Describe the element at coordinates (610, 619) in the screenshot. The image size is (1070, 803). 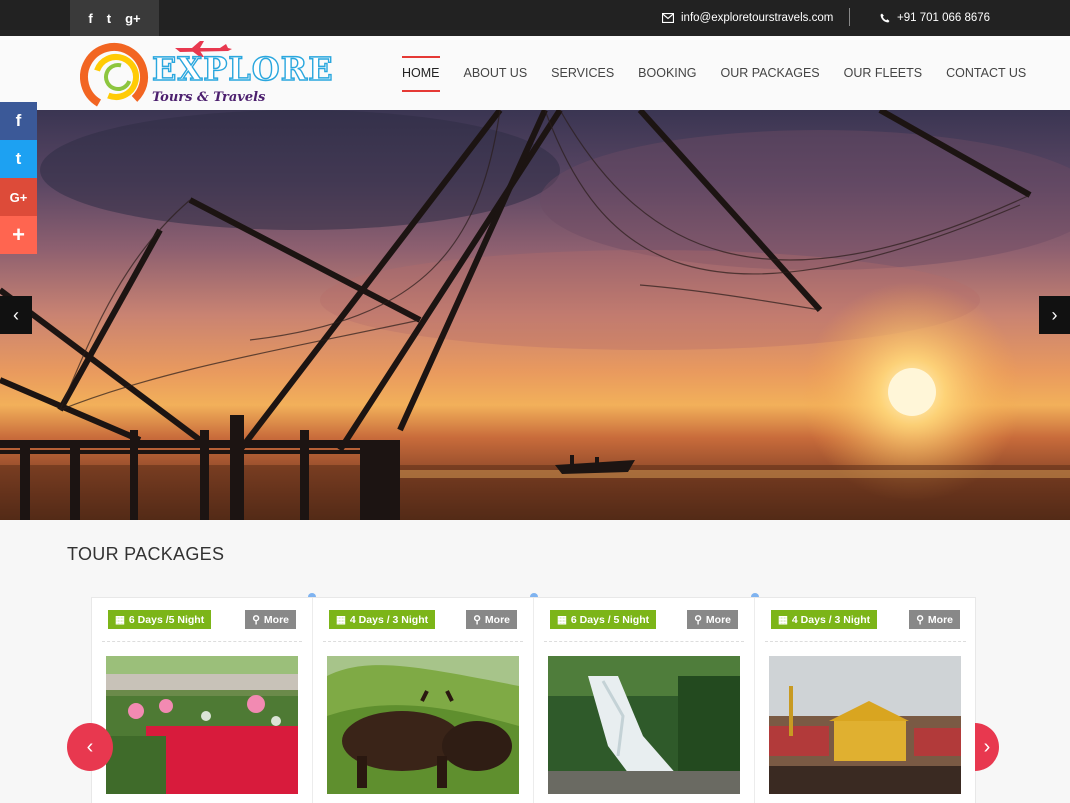
I see `duration-text: 6 Days / 5 Night` at that location.